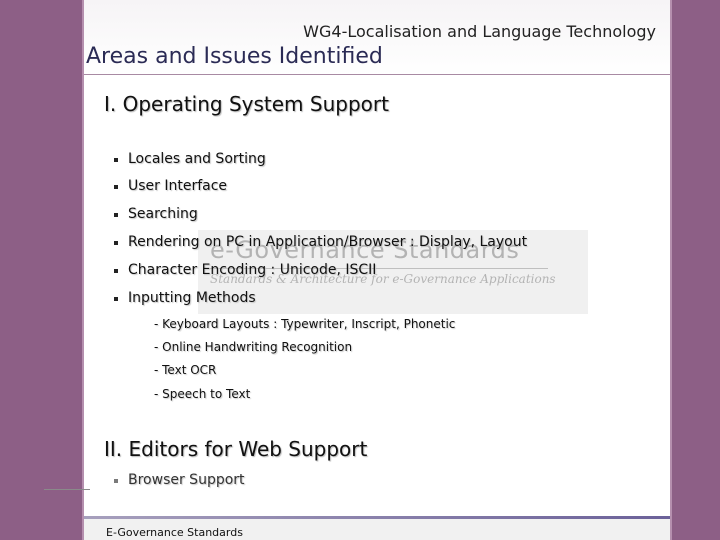  Describe the element at coordinates (41, 270) in the screenshot. I see `left-side-bar` at that location.